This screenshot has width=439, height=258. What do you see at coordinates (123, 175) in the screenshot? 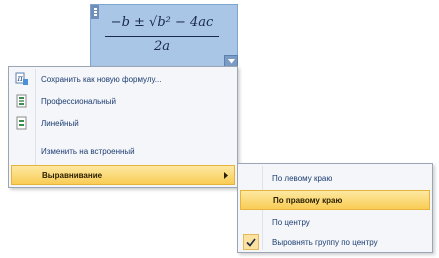
I see `menu-item-alignment: Выравнивание` at bounding box center [123, 175].